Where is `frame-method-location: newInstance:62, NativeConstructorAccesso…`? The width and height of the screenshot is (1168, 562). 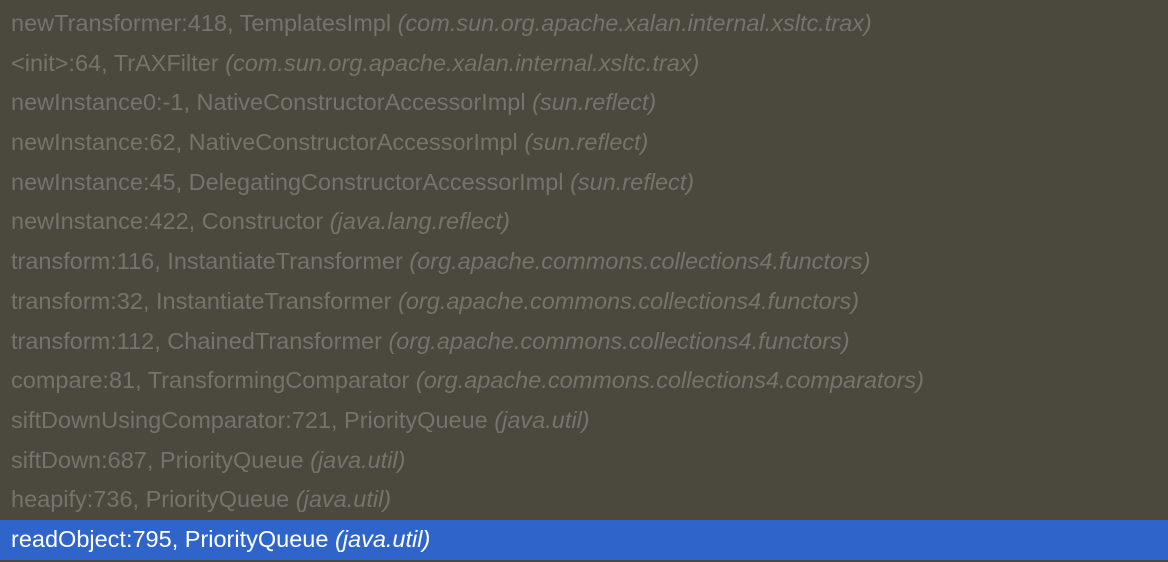 frame-method-location: newInstance:62, NativeConstructorAccesso… is located at coordinates (264, 142).